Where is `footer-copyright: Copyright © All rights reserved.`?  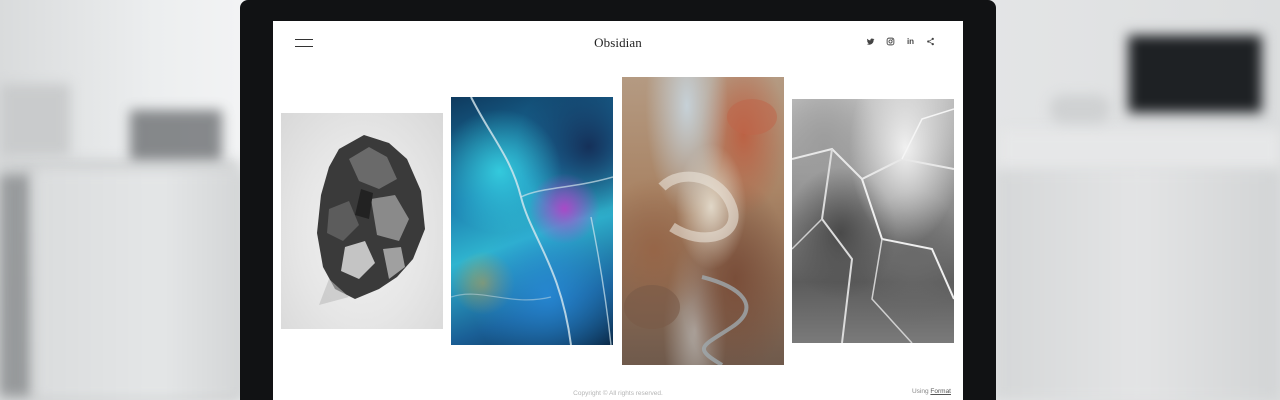
footer-copyright: Copyright © All rights reserved. is located at coordinates (618, 393).